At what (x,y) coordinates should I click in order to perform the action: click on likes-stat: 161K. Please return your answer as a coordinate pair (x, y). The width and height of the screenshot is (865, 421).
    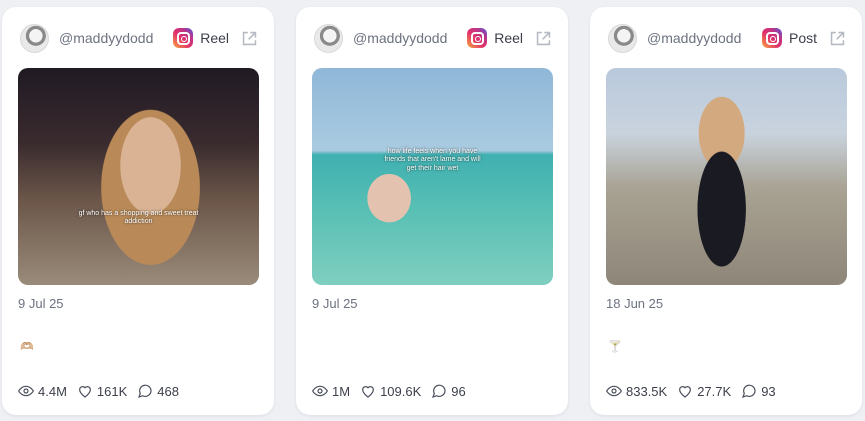
    Looking at the image, I should click on (102, 391).